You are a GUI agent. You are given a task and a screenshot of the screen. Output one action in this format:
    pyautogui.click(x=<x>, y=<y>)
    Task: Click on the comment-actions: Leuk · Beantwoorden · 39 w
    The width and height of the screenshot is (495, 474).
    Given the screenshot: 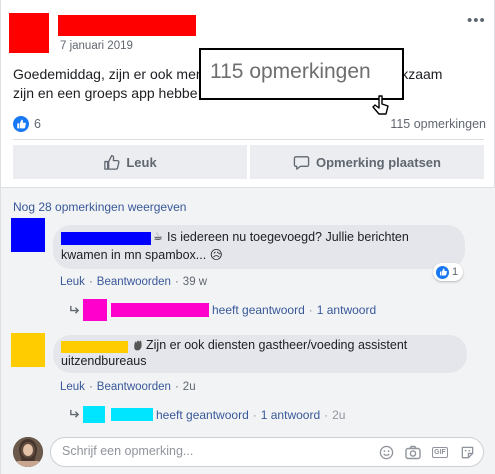 What is the action you would take?
    pyautogui.click(x=133, y=282)
    